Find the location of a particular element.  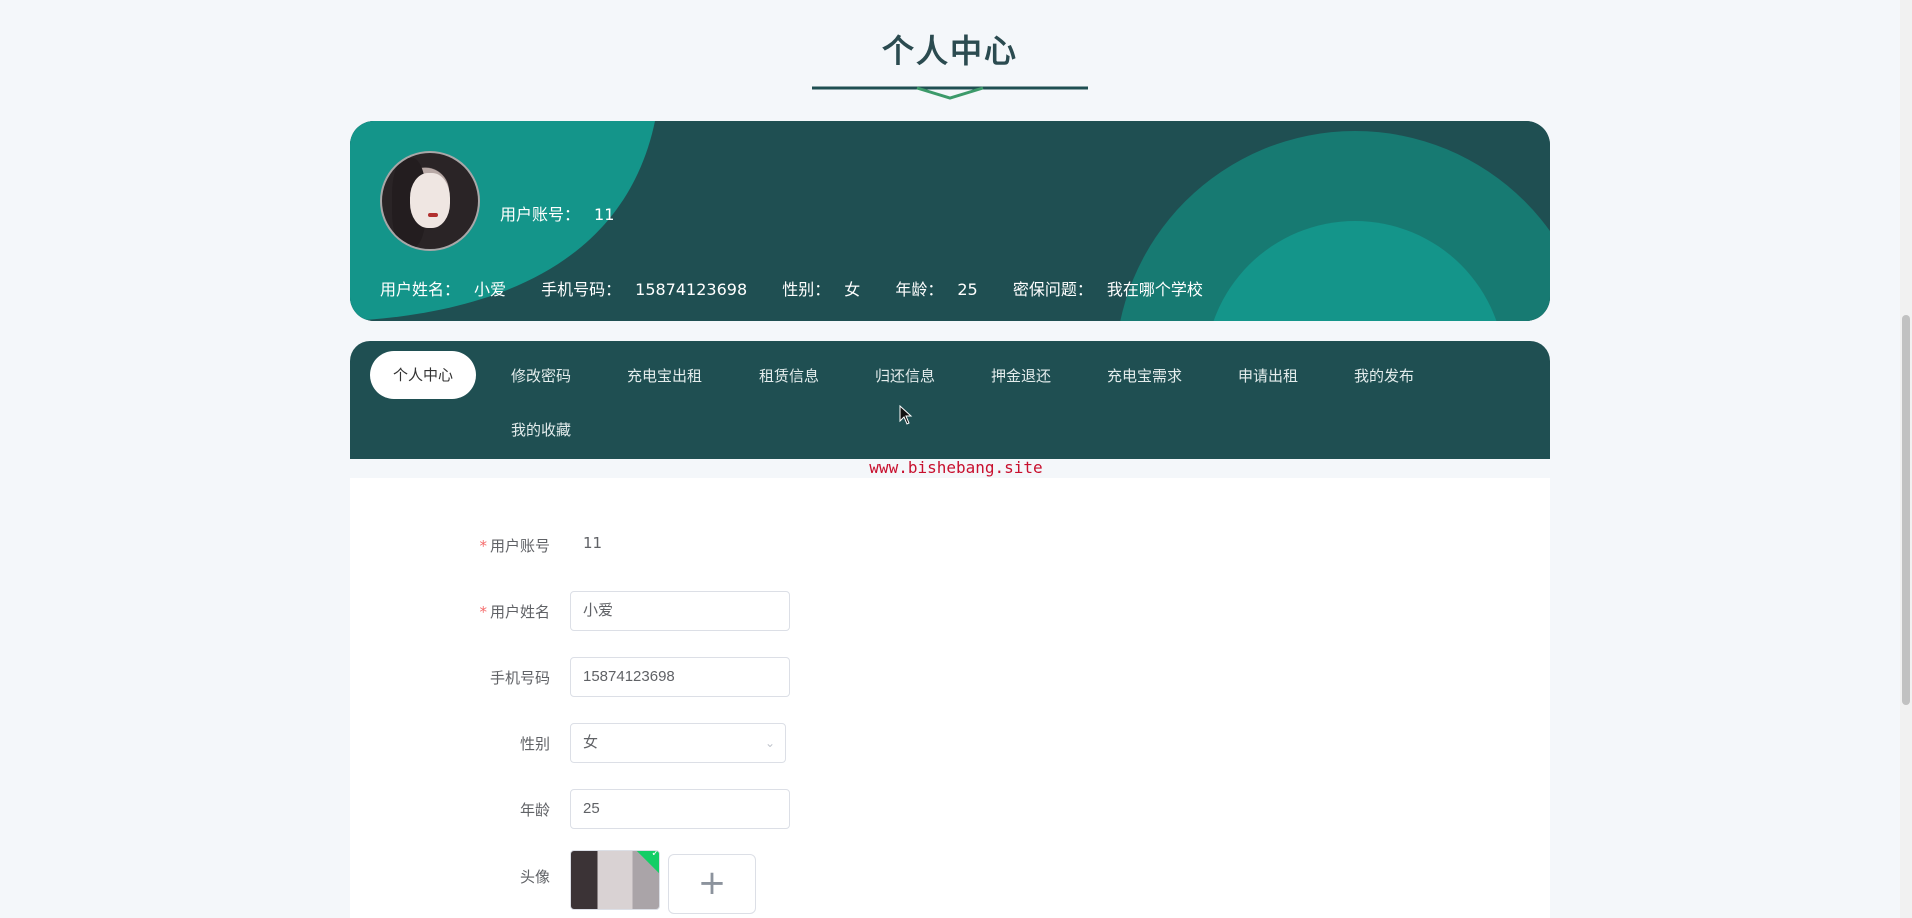

profile-gender-label: 性别： is located at coordinates (806, 289).